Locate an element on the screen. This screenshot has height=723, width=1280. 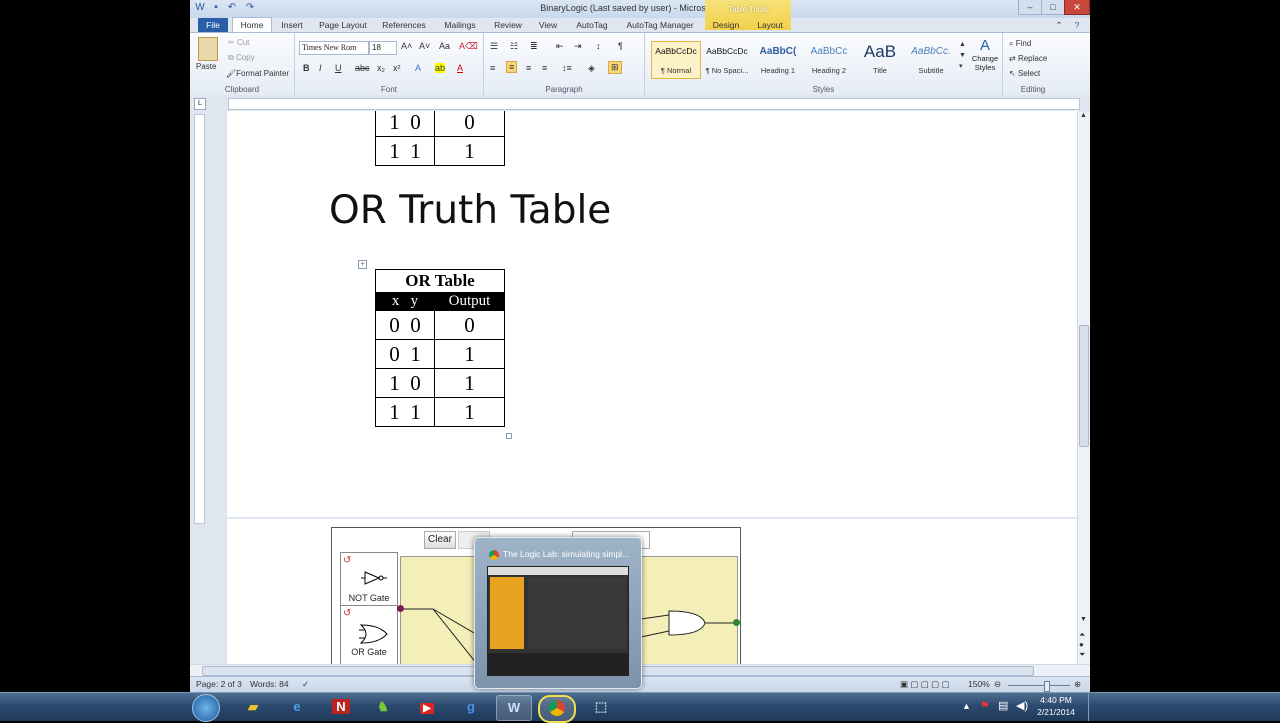
style-heading-2: AaBbCc Heading 2 is located at coordinates (829, 60).